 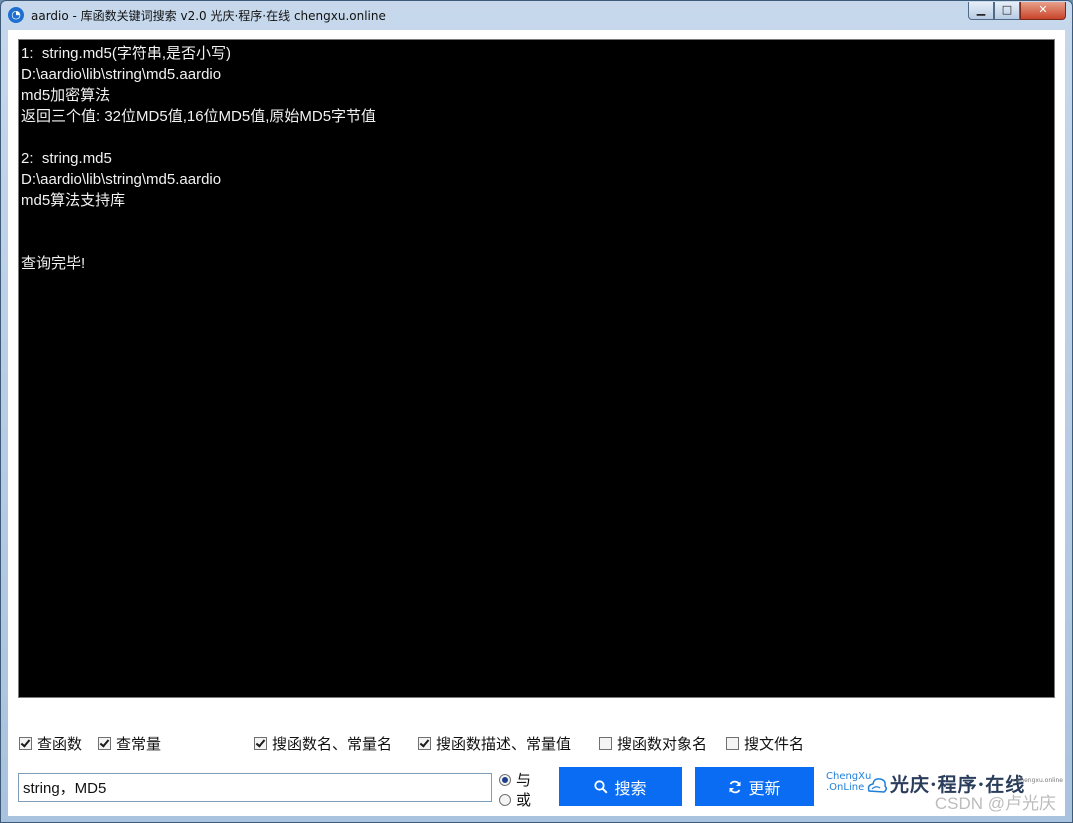 I want to click on minimize-button: ▁, so click(x=981, y=11).